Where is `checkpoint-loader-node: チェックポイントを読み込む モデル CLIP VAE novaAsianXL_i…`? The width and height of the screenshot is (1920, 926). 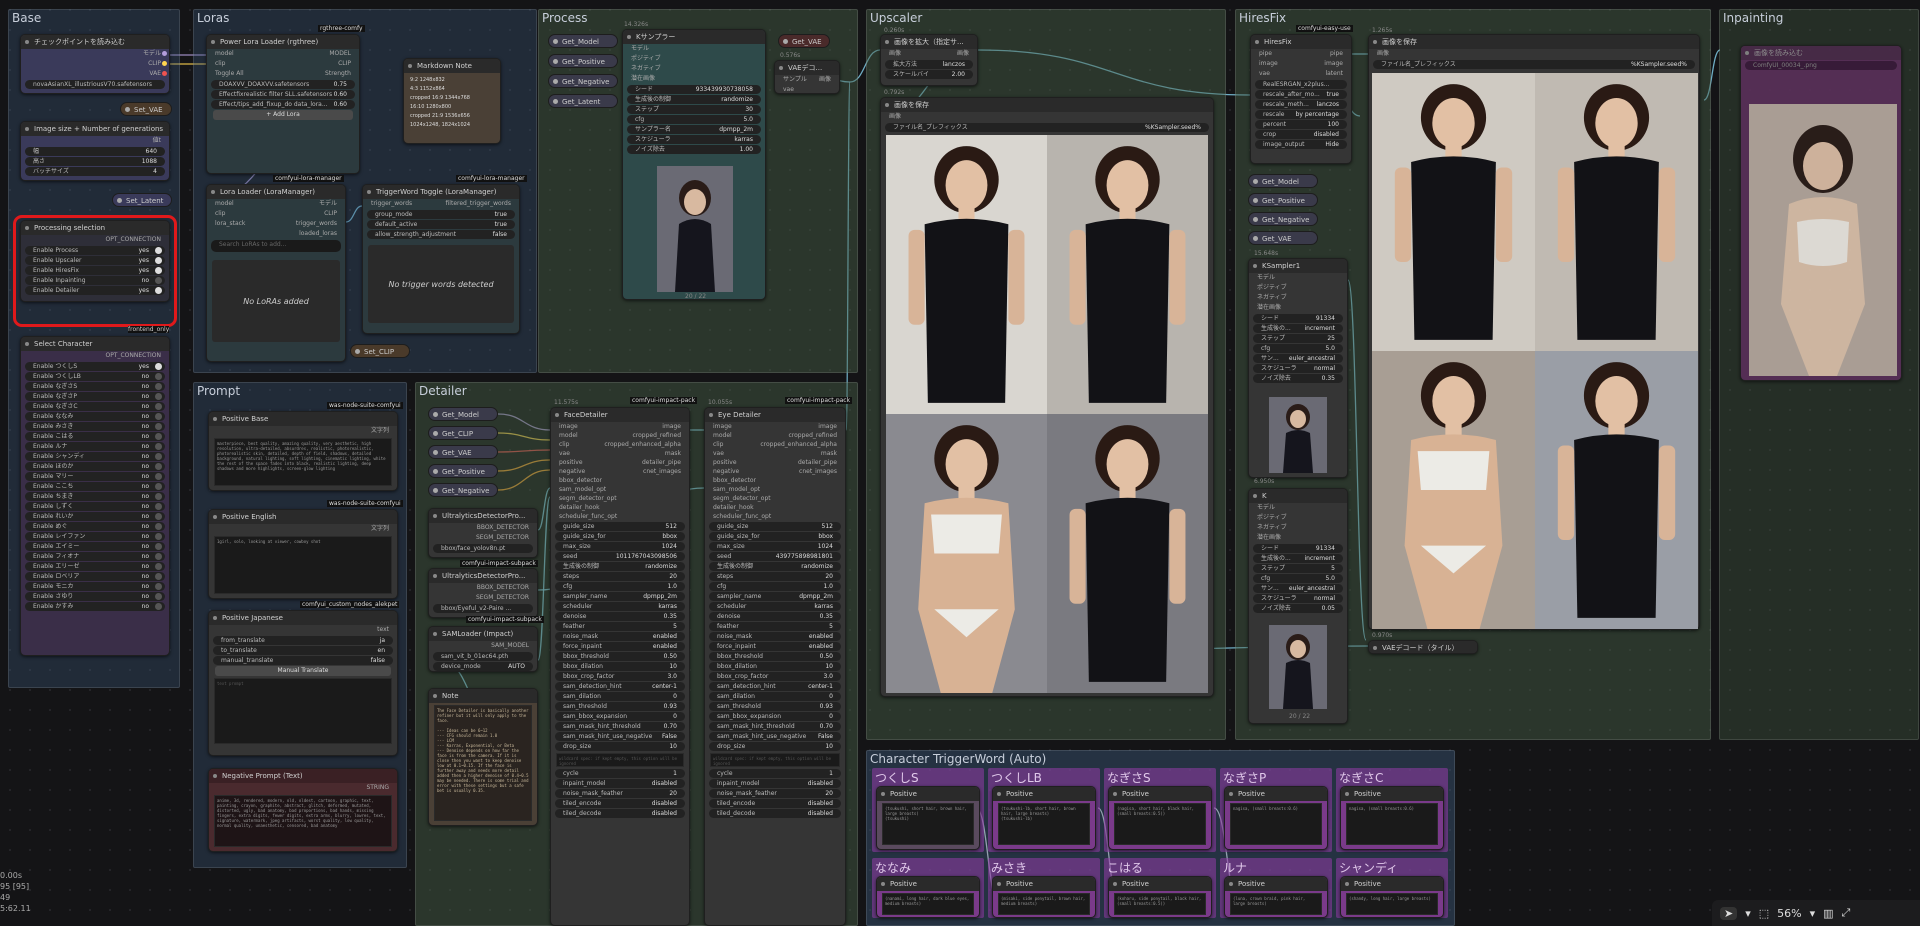 checkpoint-loader-node: チェックポイントを読み込む モデル CLIP VAE novaAsianXL_i… is located at coordinates (95, 64).